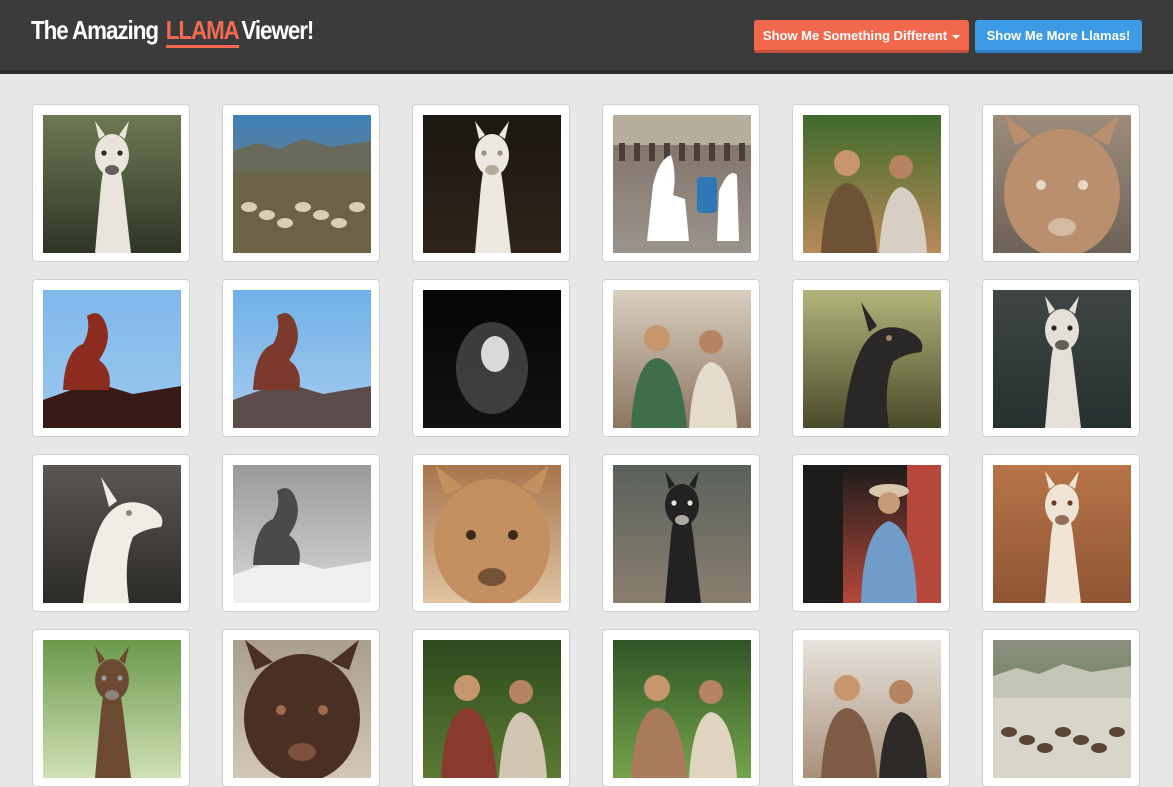 The height and width of the screenshot is (787, 1173). I want to click on carved-llama-sculpture-photo, so click(302, 534).